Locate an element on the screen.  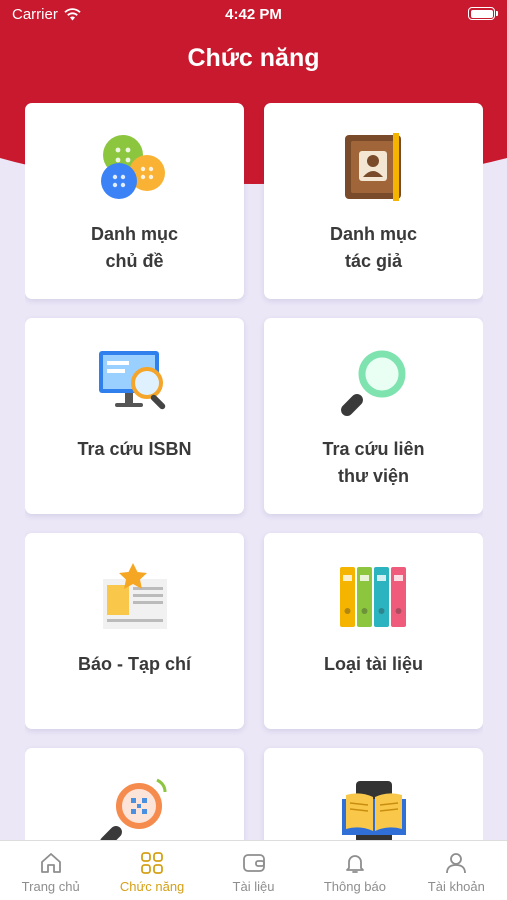
status-bar: Carrier 4:42 PM is located at coordinates (253, 14).